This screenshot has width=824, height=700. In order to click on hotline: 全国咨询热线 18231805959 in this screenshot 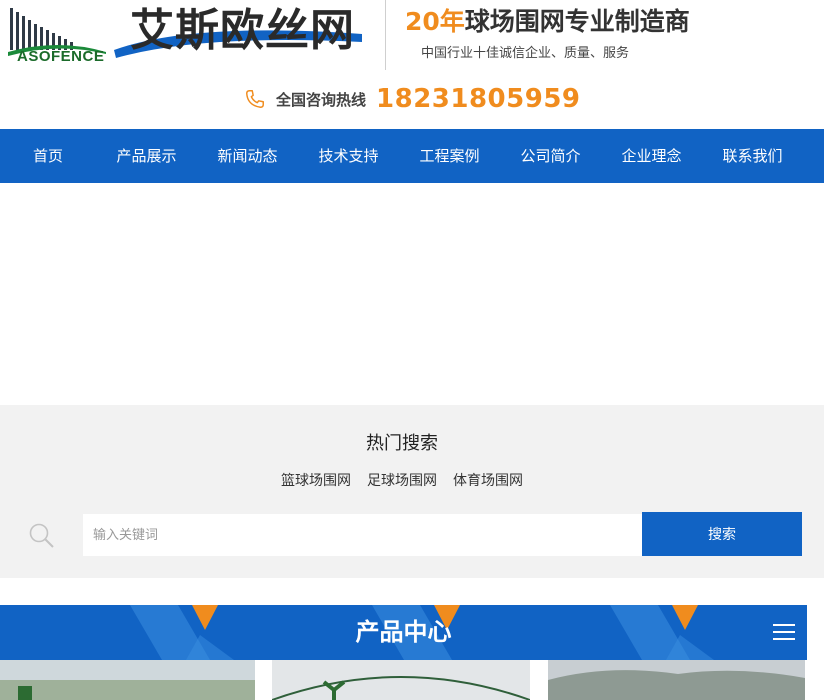, I will do `click(412, 99)`.